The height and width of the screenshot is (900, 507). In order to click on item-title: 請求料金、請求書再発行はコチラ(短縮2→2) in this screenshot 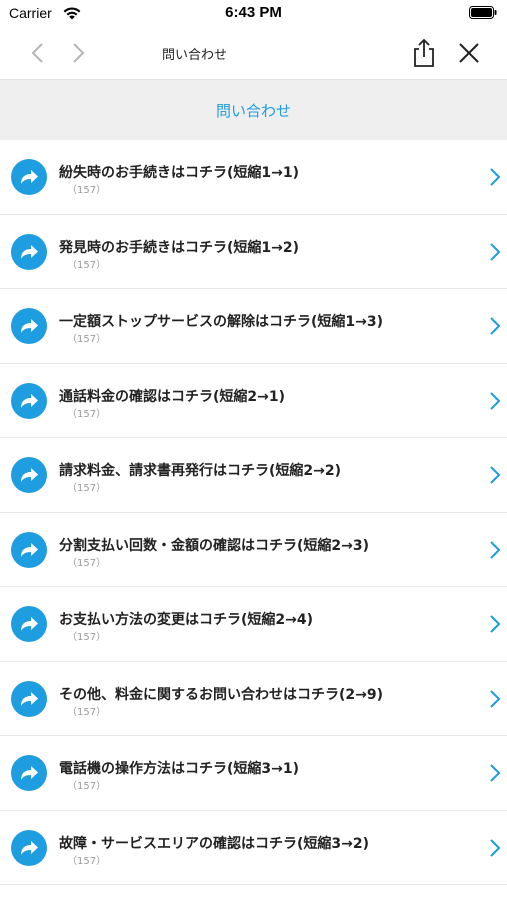, I will do `click(200, 471)`.